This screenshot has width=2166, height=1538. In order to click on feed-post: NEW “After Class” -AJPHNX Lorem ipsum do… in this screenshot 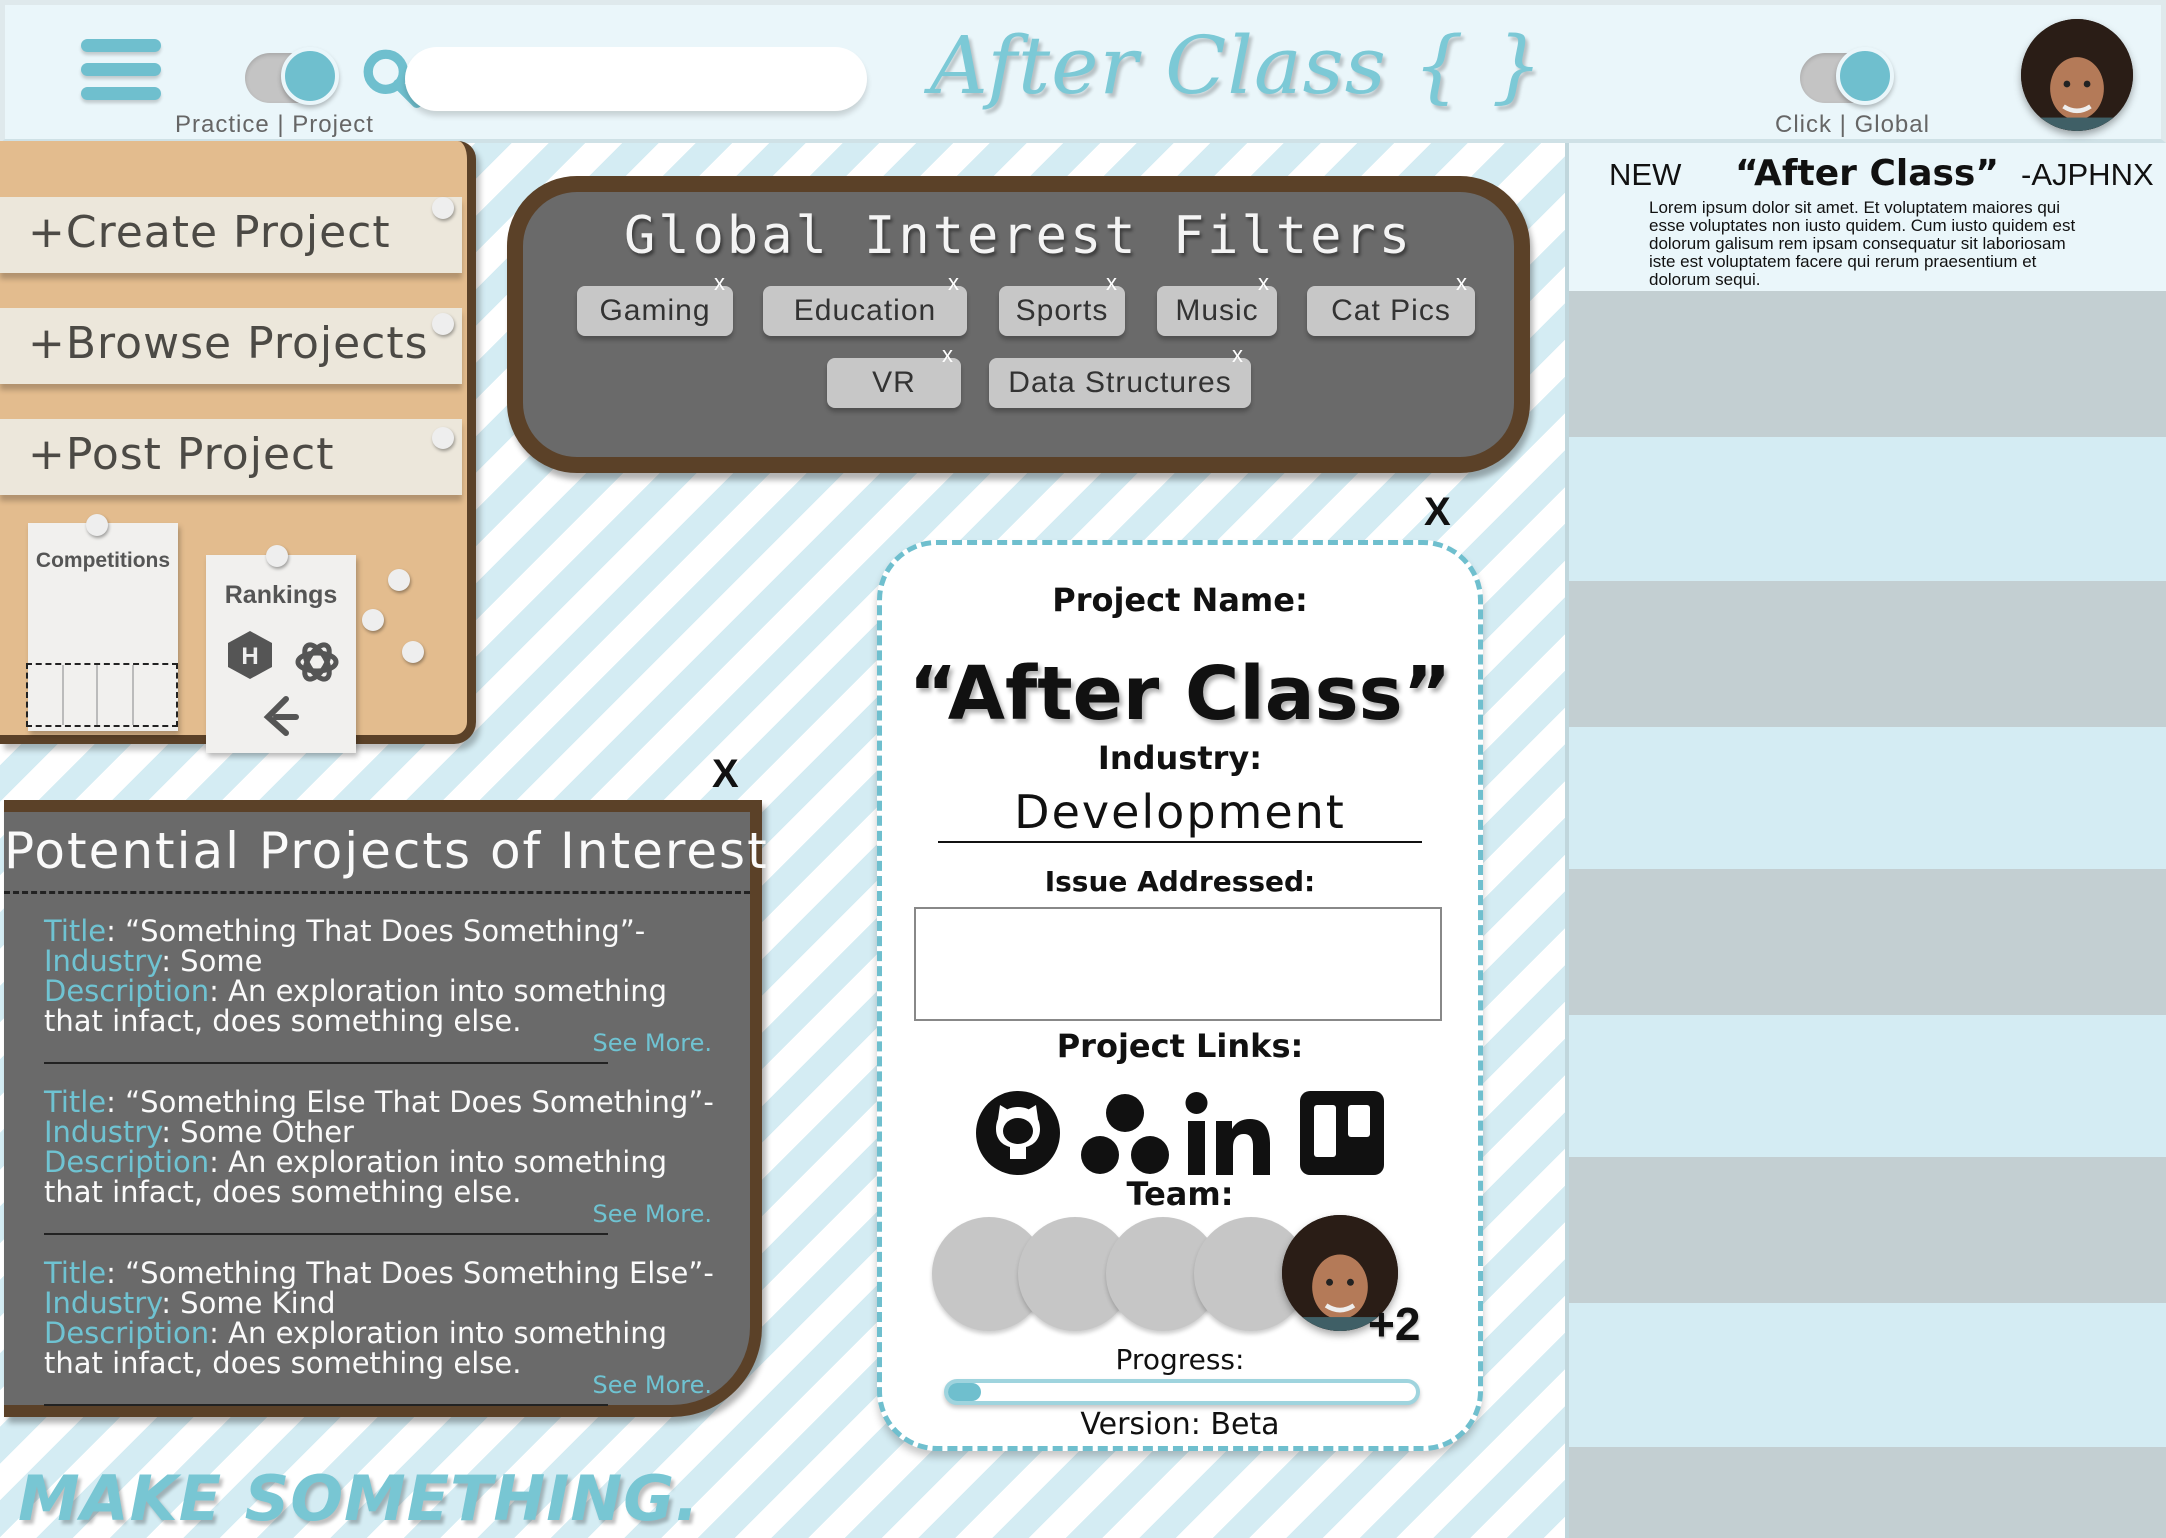, I will do `click(1867, 217)`.